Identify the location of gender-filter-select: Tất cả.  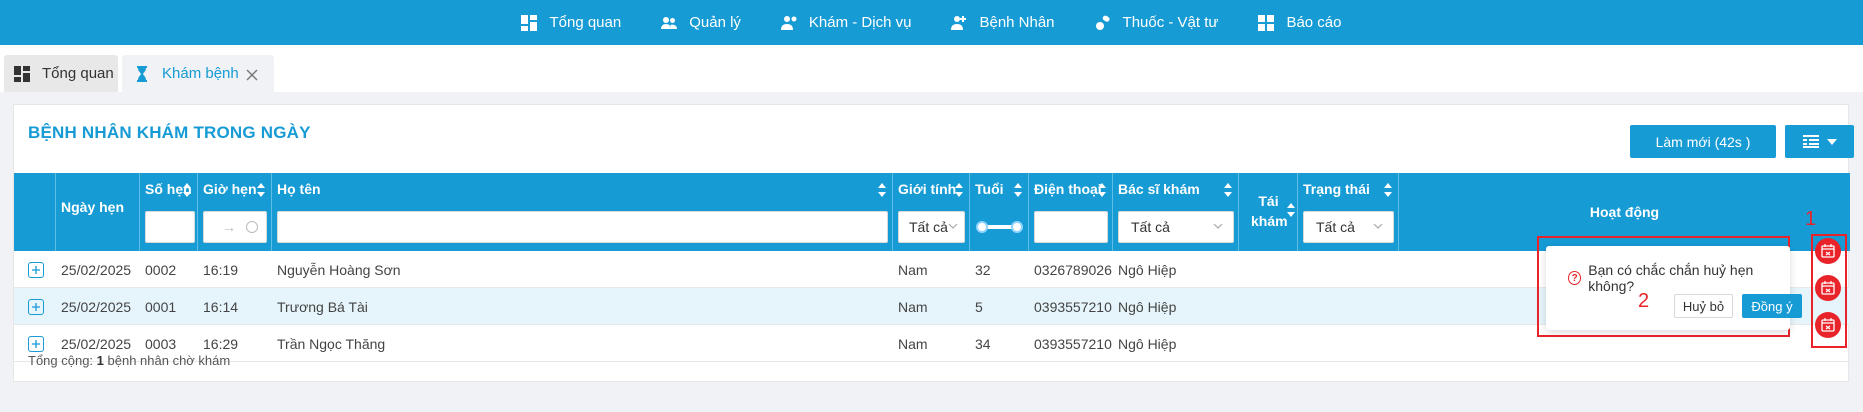
(931, 227).